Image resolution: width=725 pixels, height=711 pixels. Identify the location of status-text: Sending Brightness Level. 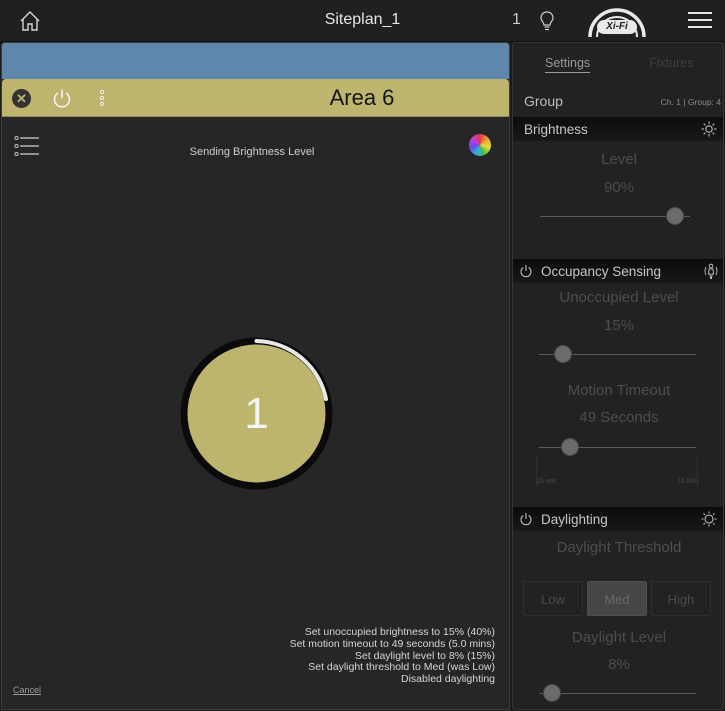
(252, 152).